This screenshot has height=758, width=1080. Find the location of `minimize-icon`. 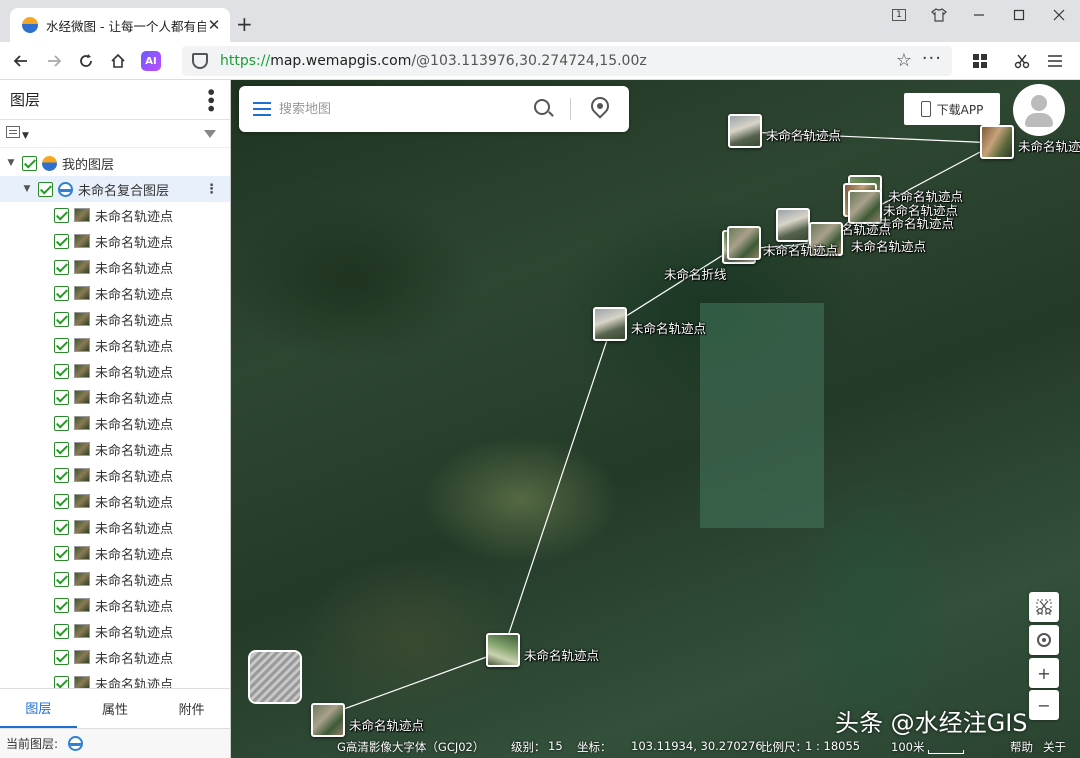

minimize-icon is located at coordinates (979, 15).